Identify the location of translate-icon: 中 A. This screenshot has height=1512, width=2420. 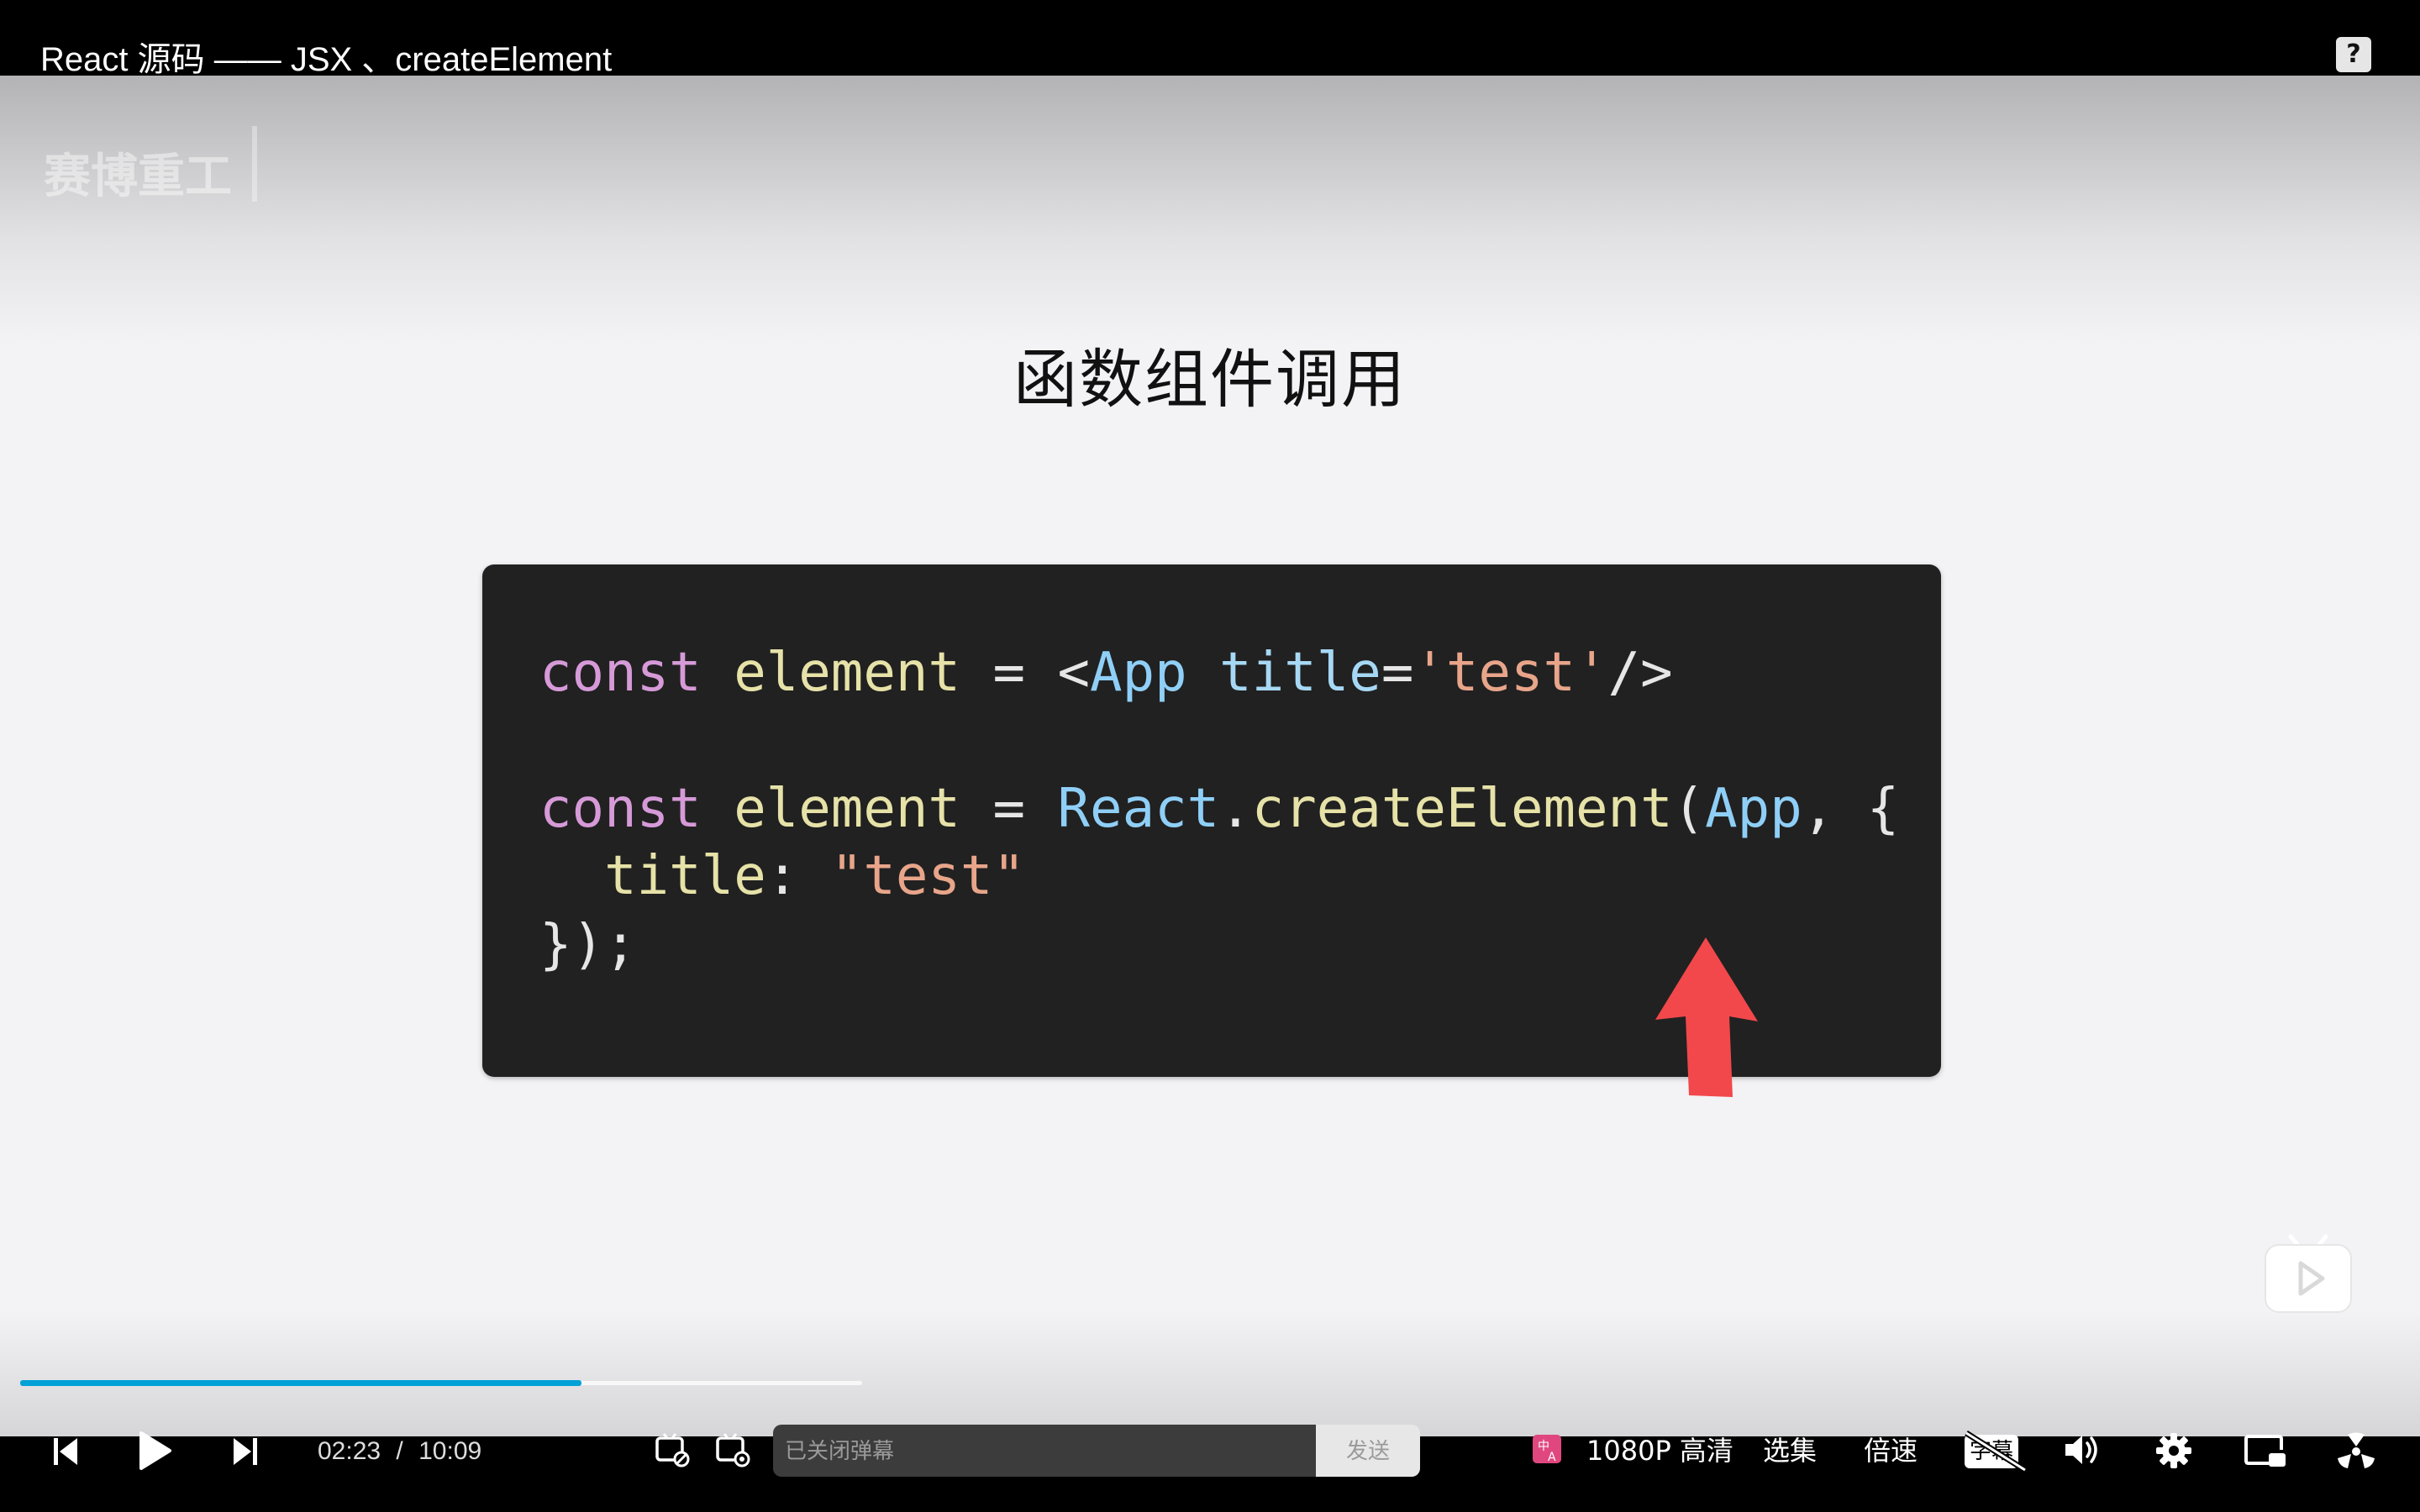
(1547, 1449).